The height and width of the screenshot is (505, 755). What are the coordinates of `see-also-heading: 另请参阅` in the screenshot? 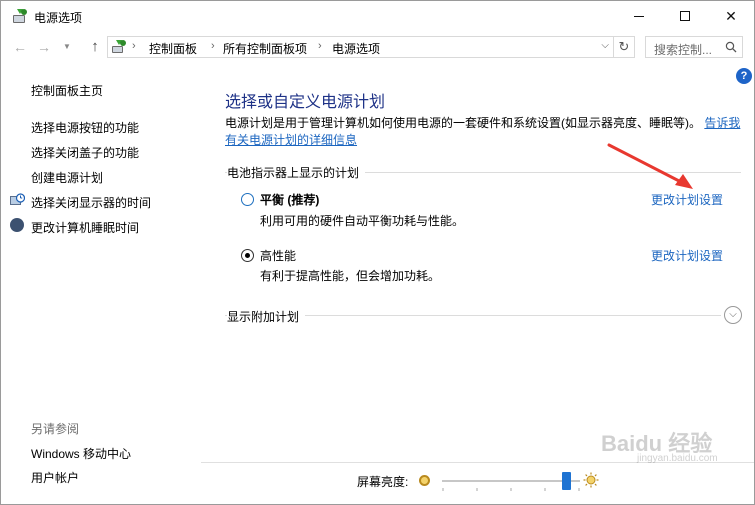 It's located at (55, 429).